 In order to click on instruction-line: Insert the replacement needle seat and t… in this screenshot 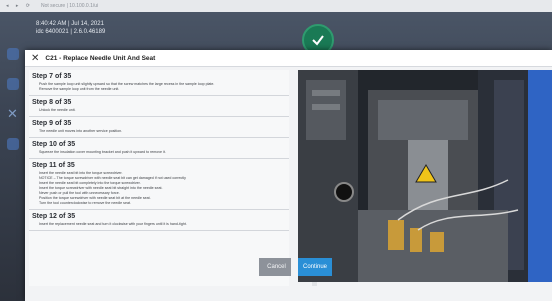, I will do `click(113, 224)`.